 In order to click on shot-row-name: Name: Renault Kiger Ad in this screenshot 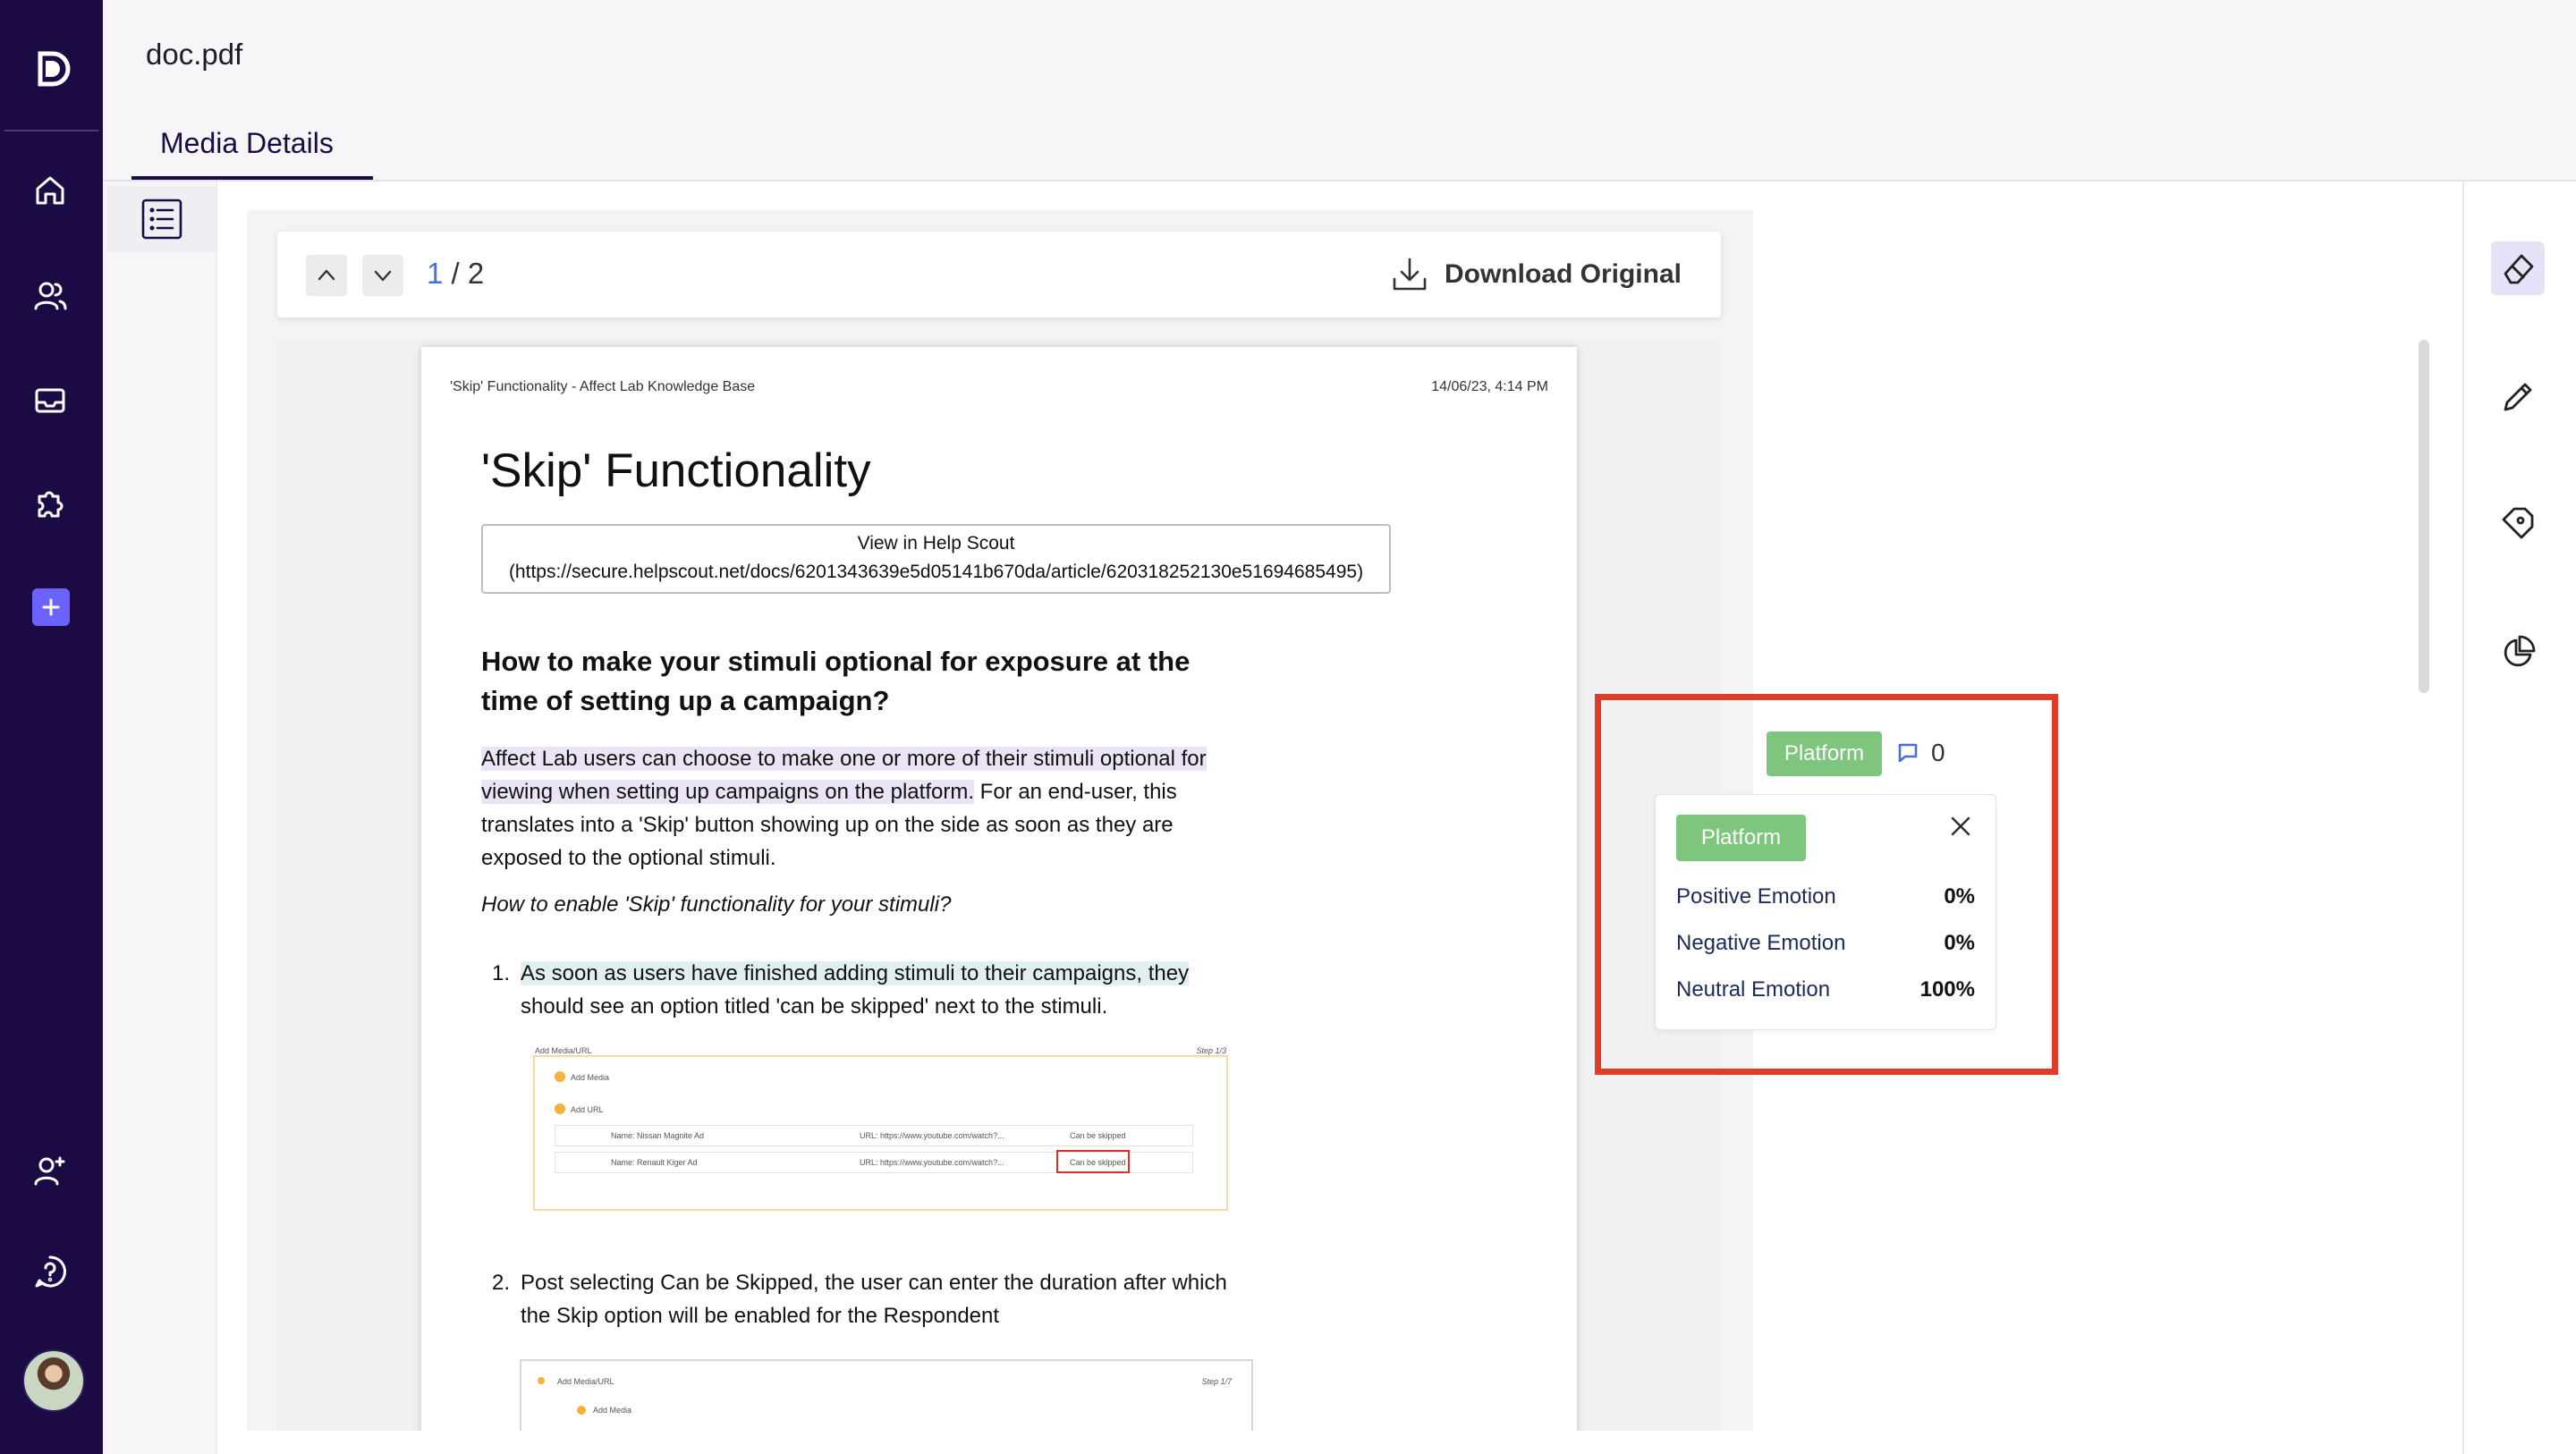, I will do `click(654, 1162)`.